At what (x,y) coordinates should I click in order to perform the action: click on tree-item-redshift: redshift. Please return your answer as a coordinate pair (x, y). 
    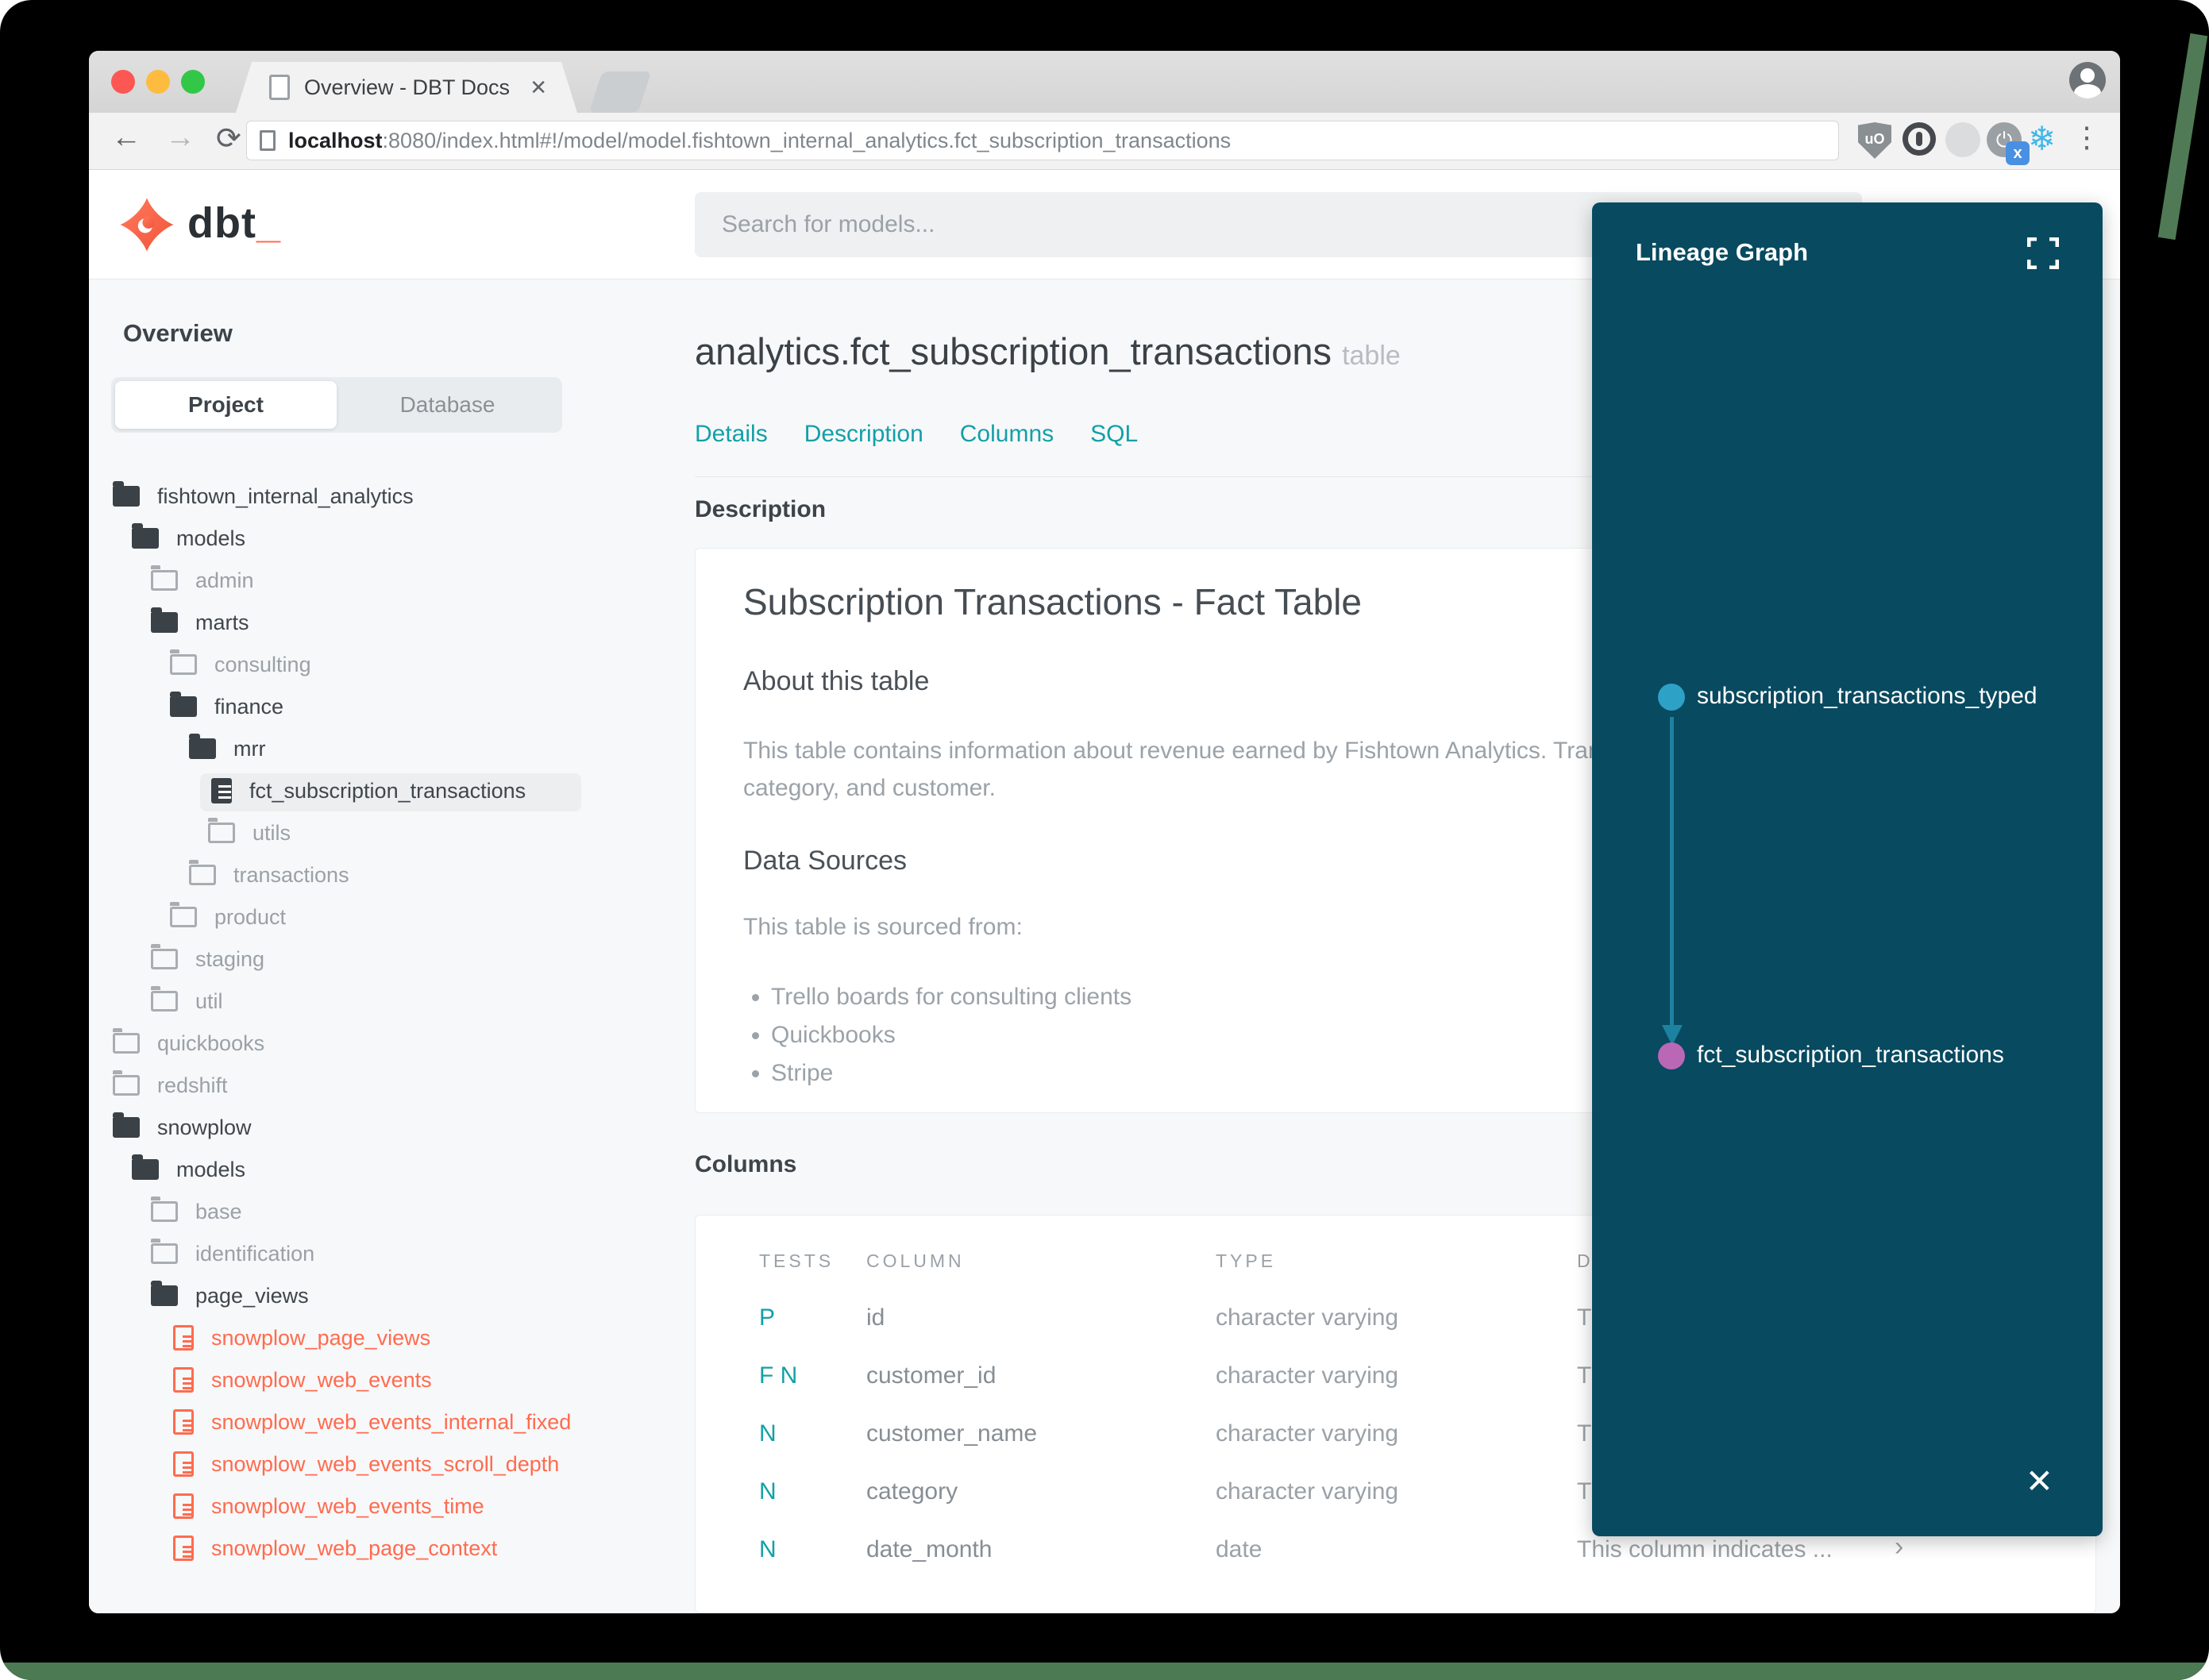
    Looking at the image, I should click on (170, 1085).